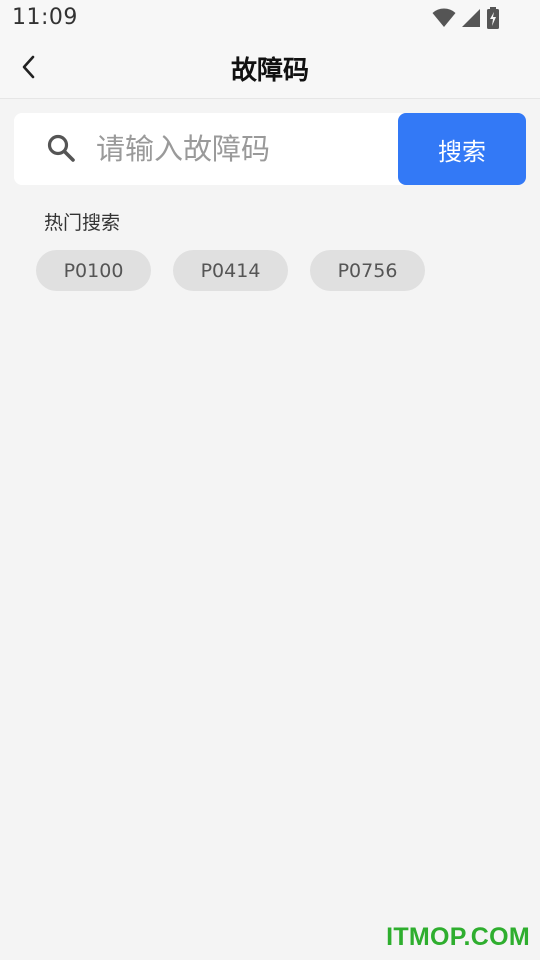 The height and width of the screenshot is (960, 540). I want to click on search-icon, so click(61, 148).